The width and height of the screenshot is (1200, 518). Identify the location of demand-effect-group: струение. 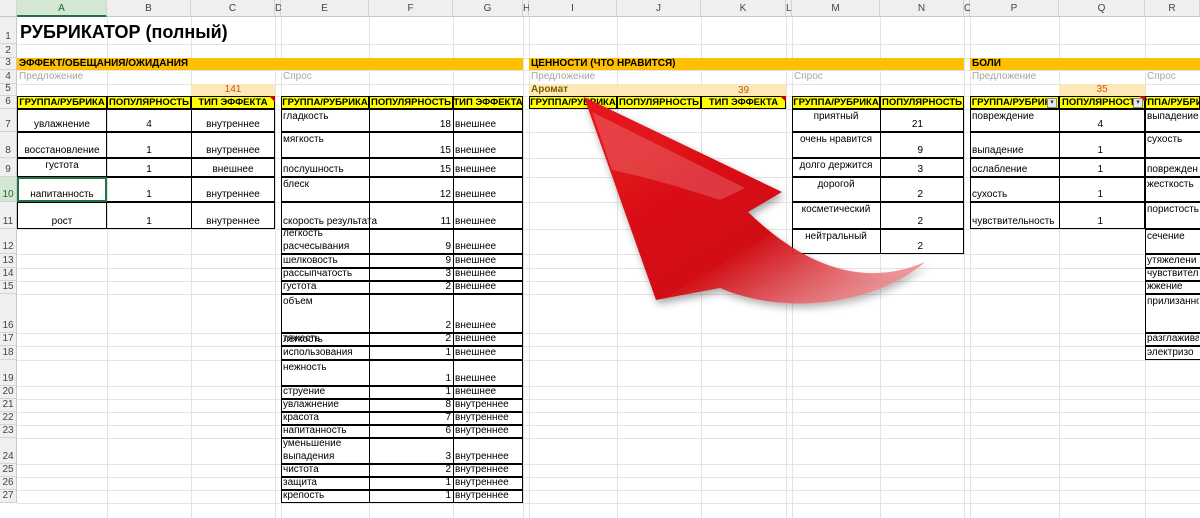
(304, 391).